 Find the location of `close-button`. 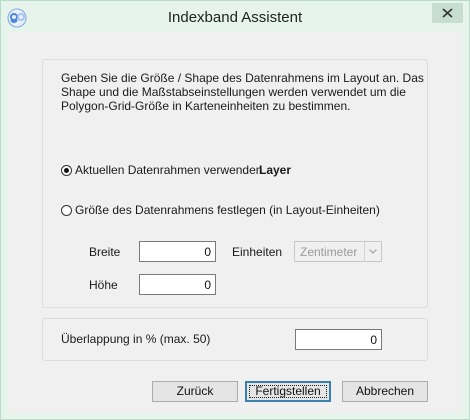

close-button is located at coordinates (447, 13).